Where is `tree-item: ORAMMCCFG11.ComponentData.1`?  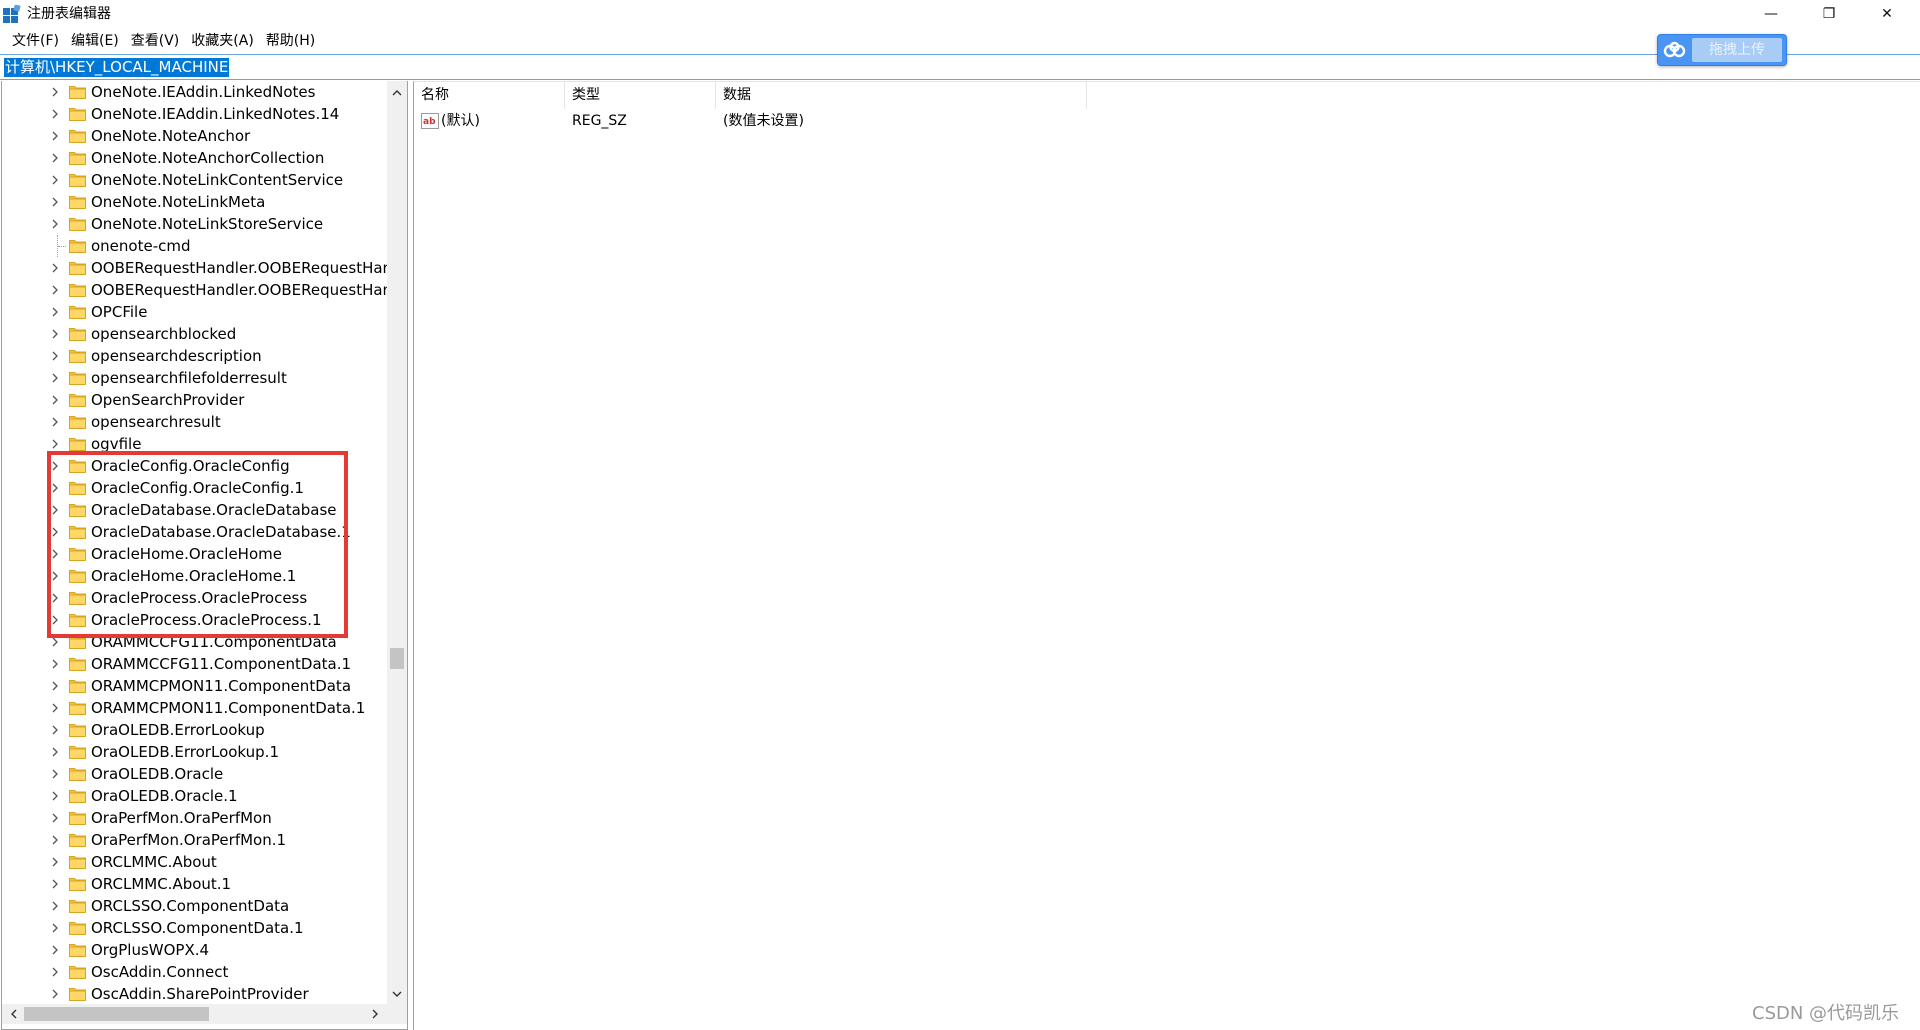
tree-item: ORAMMCCFG11.ComponentData.1 is located at coordinates (195, 664).